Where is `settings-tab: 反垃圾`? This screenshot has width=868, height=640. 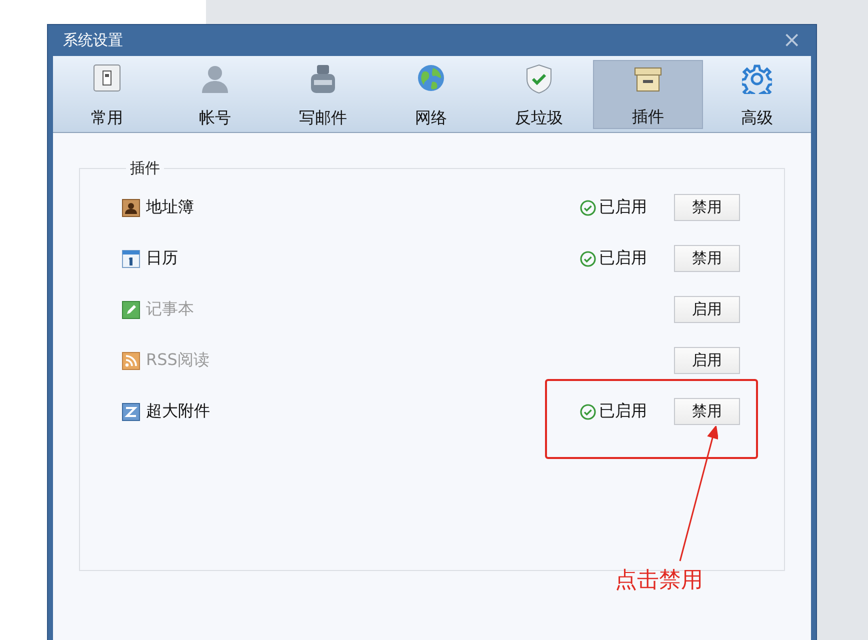
settings-tab: 反垃圾 is located at coordinates (539, 94).